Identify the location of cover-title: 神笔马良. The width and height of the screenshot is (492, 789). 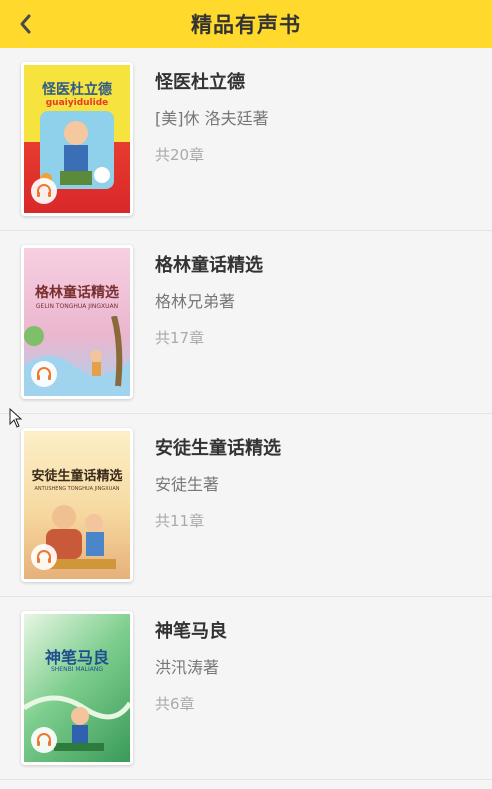
(76, 657).